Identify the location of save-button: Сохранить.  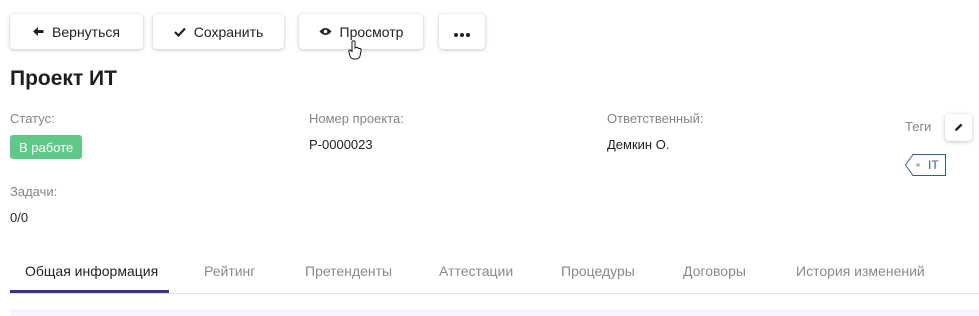
(218, 31).